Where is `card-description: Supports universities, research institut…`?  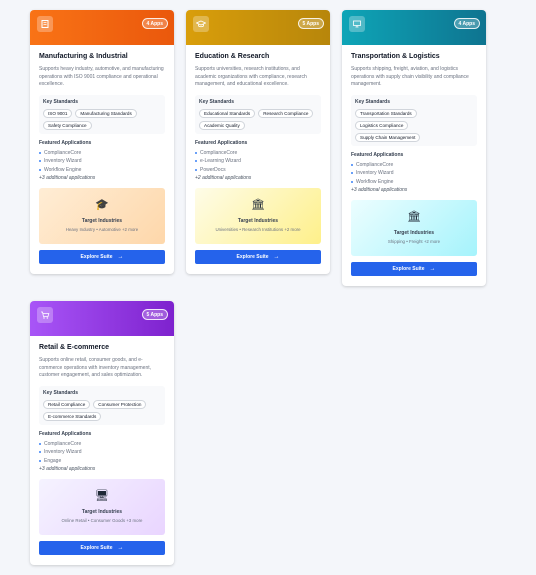 card-description: Supports universities, research institut… is located at coordinates (251, 76).